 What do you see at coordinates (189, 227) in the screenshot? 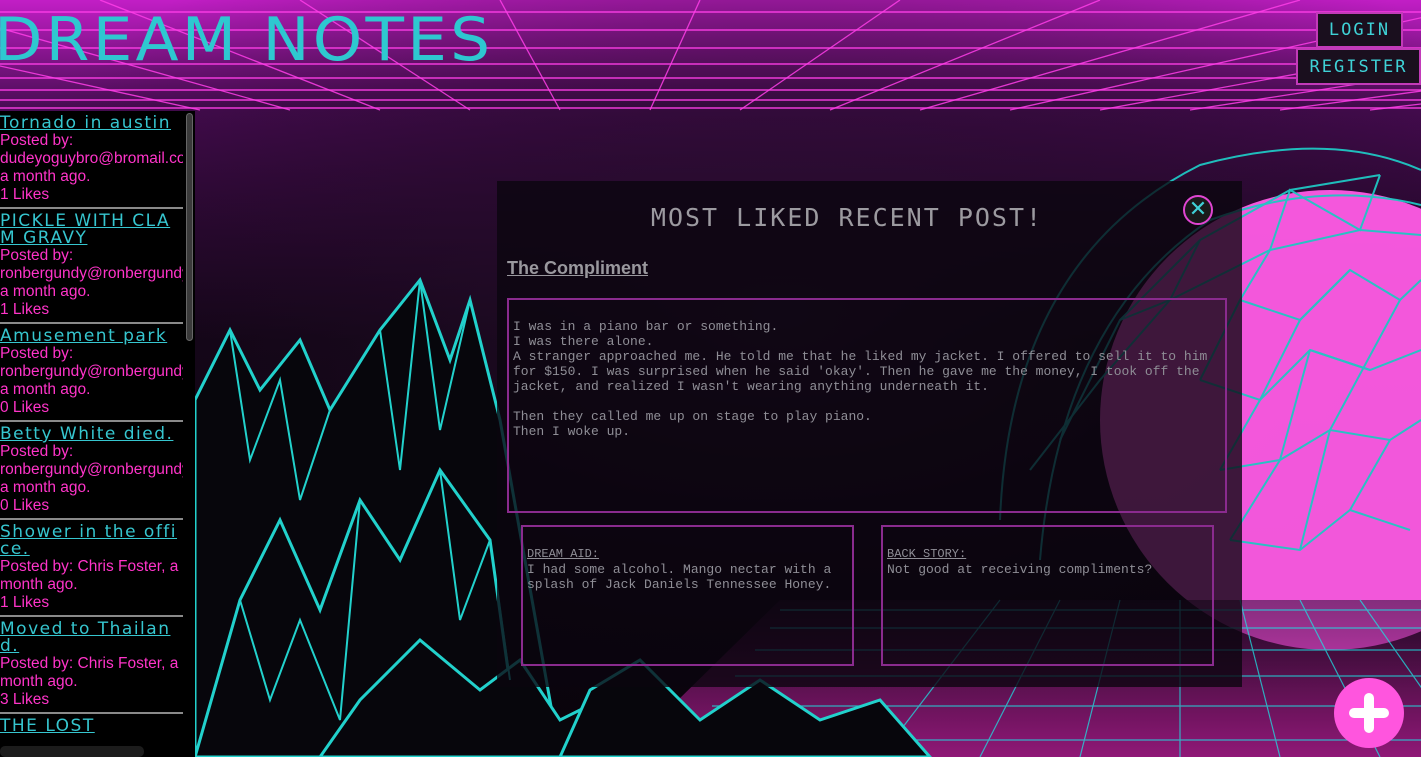
I see `sidebar-scrollbar-thumb` at bounding box center [189, 227].